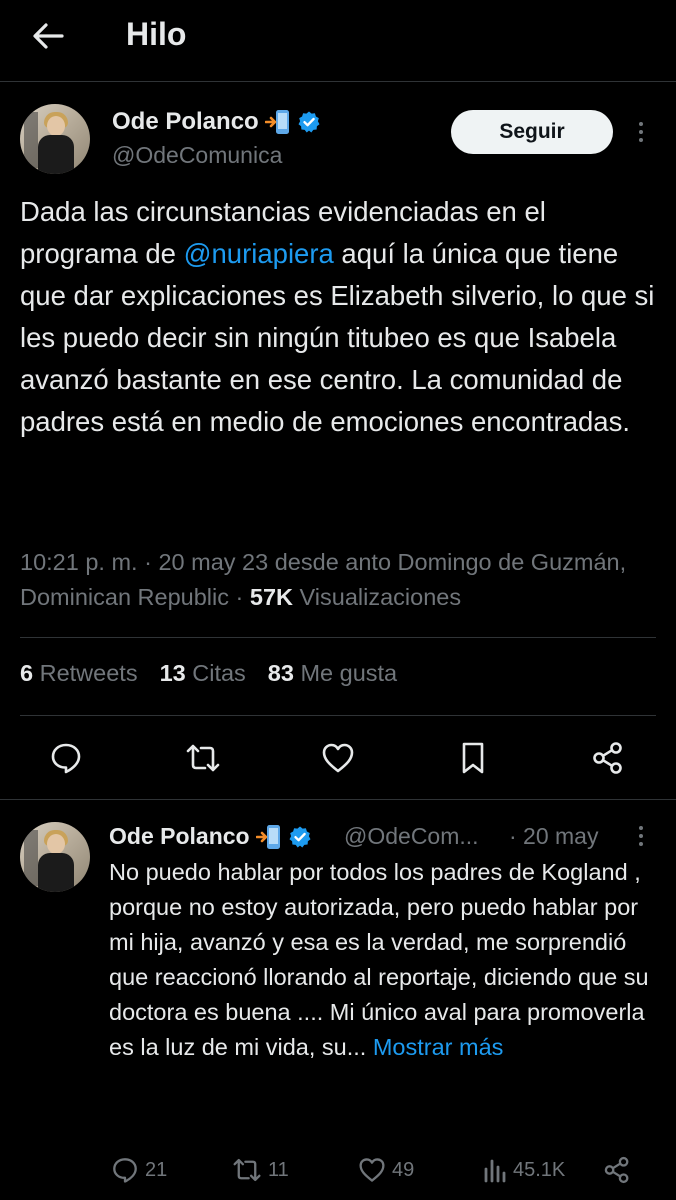  Describe the element at coordinates (349, 673) in the screenshot. I see `likes-label: Me gusta` at that location.